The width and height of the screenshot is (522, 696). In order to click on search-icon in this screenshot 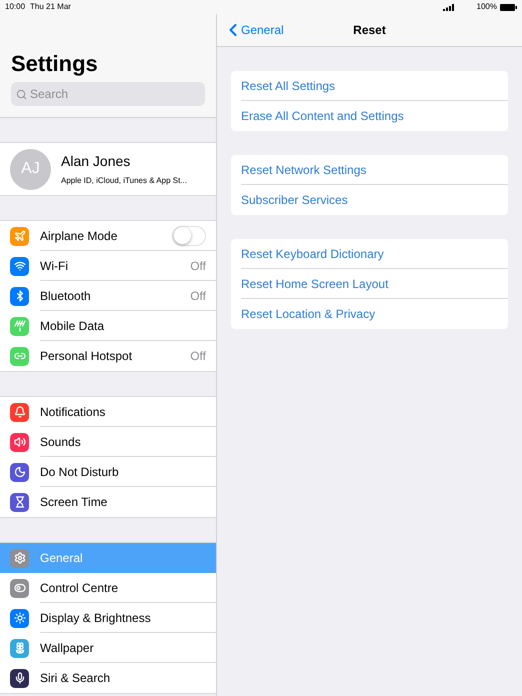, I will do `click(21, 94)`.